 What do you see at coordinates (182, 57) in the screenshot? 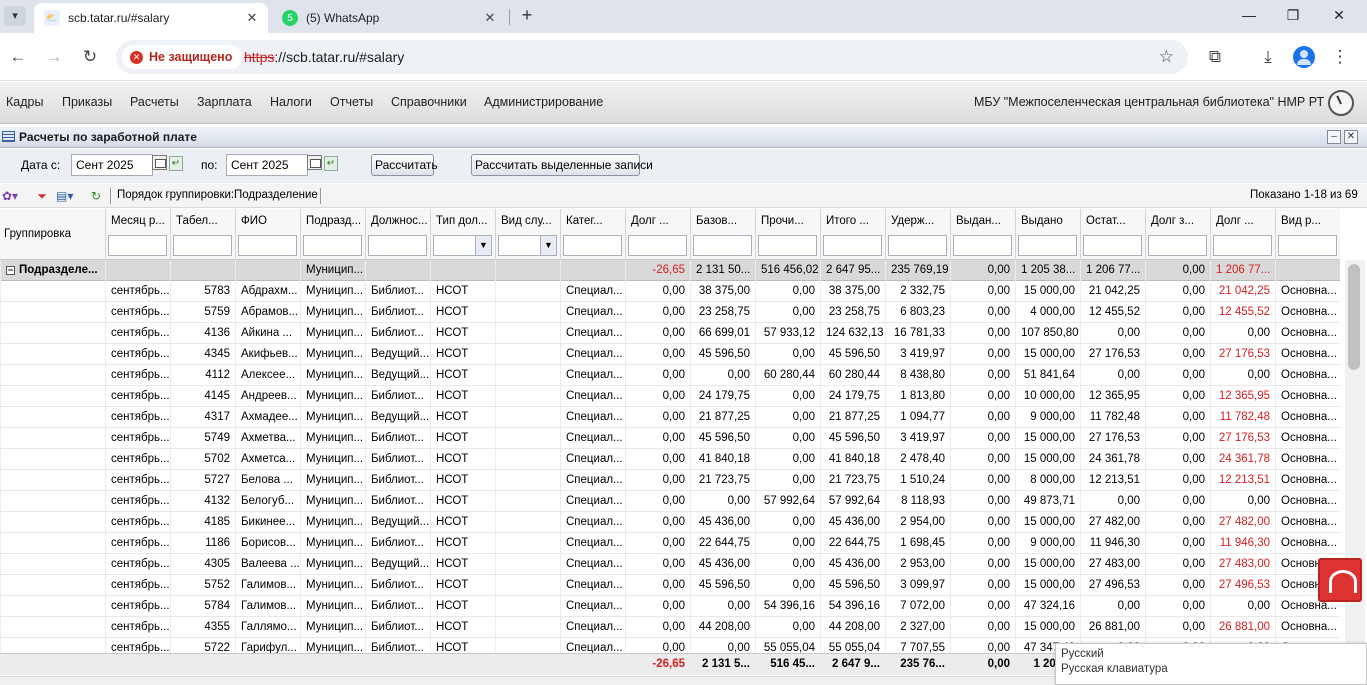
I see `security-chip: ✕ Не защищено` at bounding box center [182, 57].